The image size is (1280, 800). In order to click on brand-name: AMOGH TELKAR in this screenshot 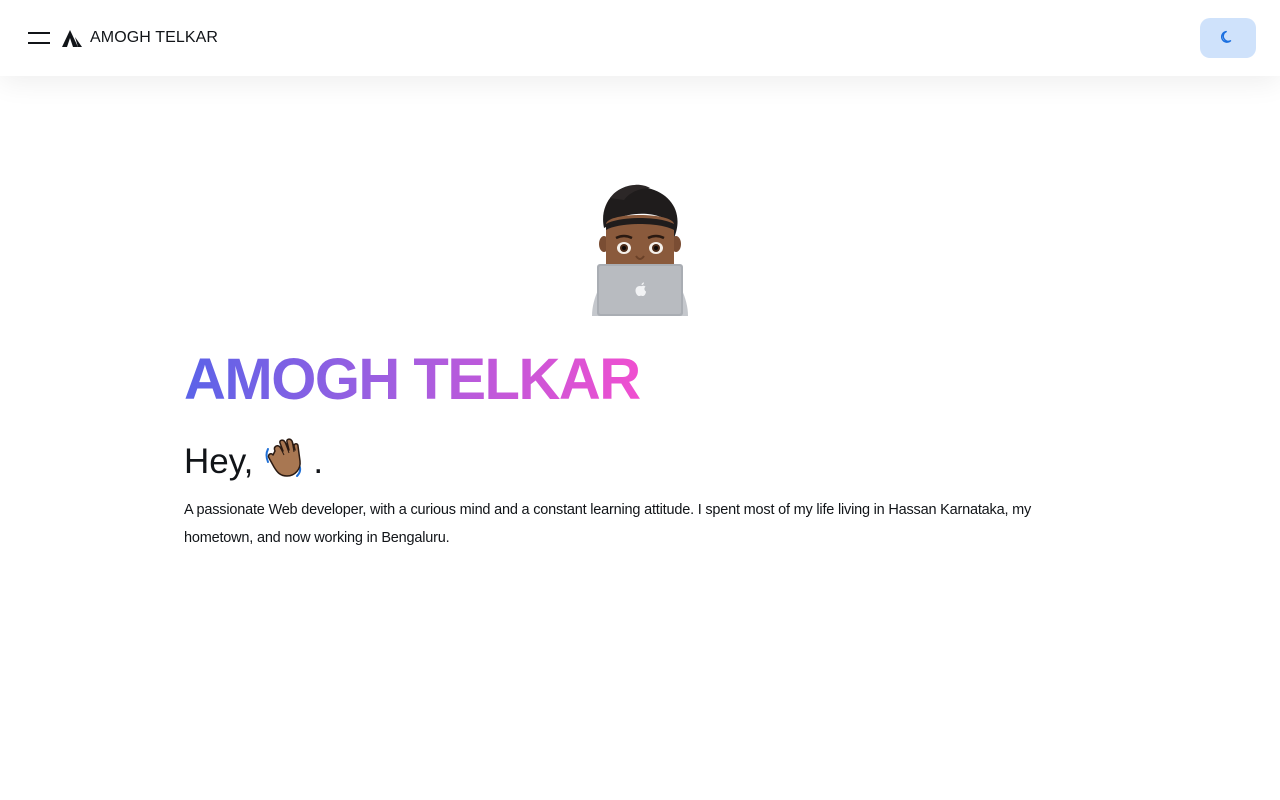, I will do `click(154, 37)`.